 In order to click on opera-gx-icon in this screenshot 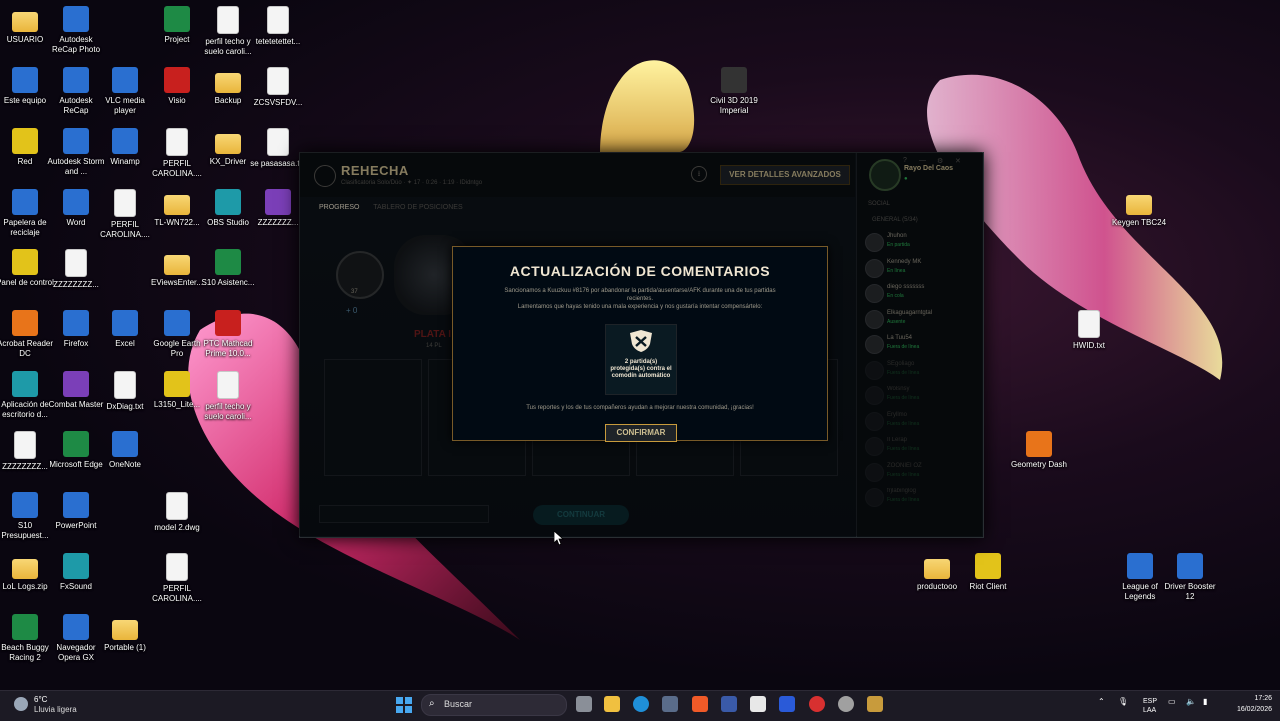, I will do `click(817, 704)`.